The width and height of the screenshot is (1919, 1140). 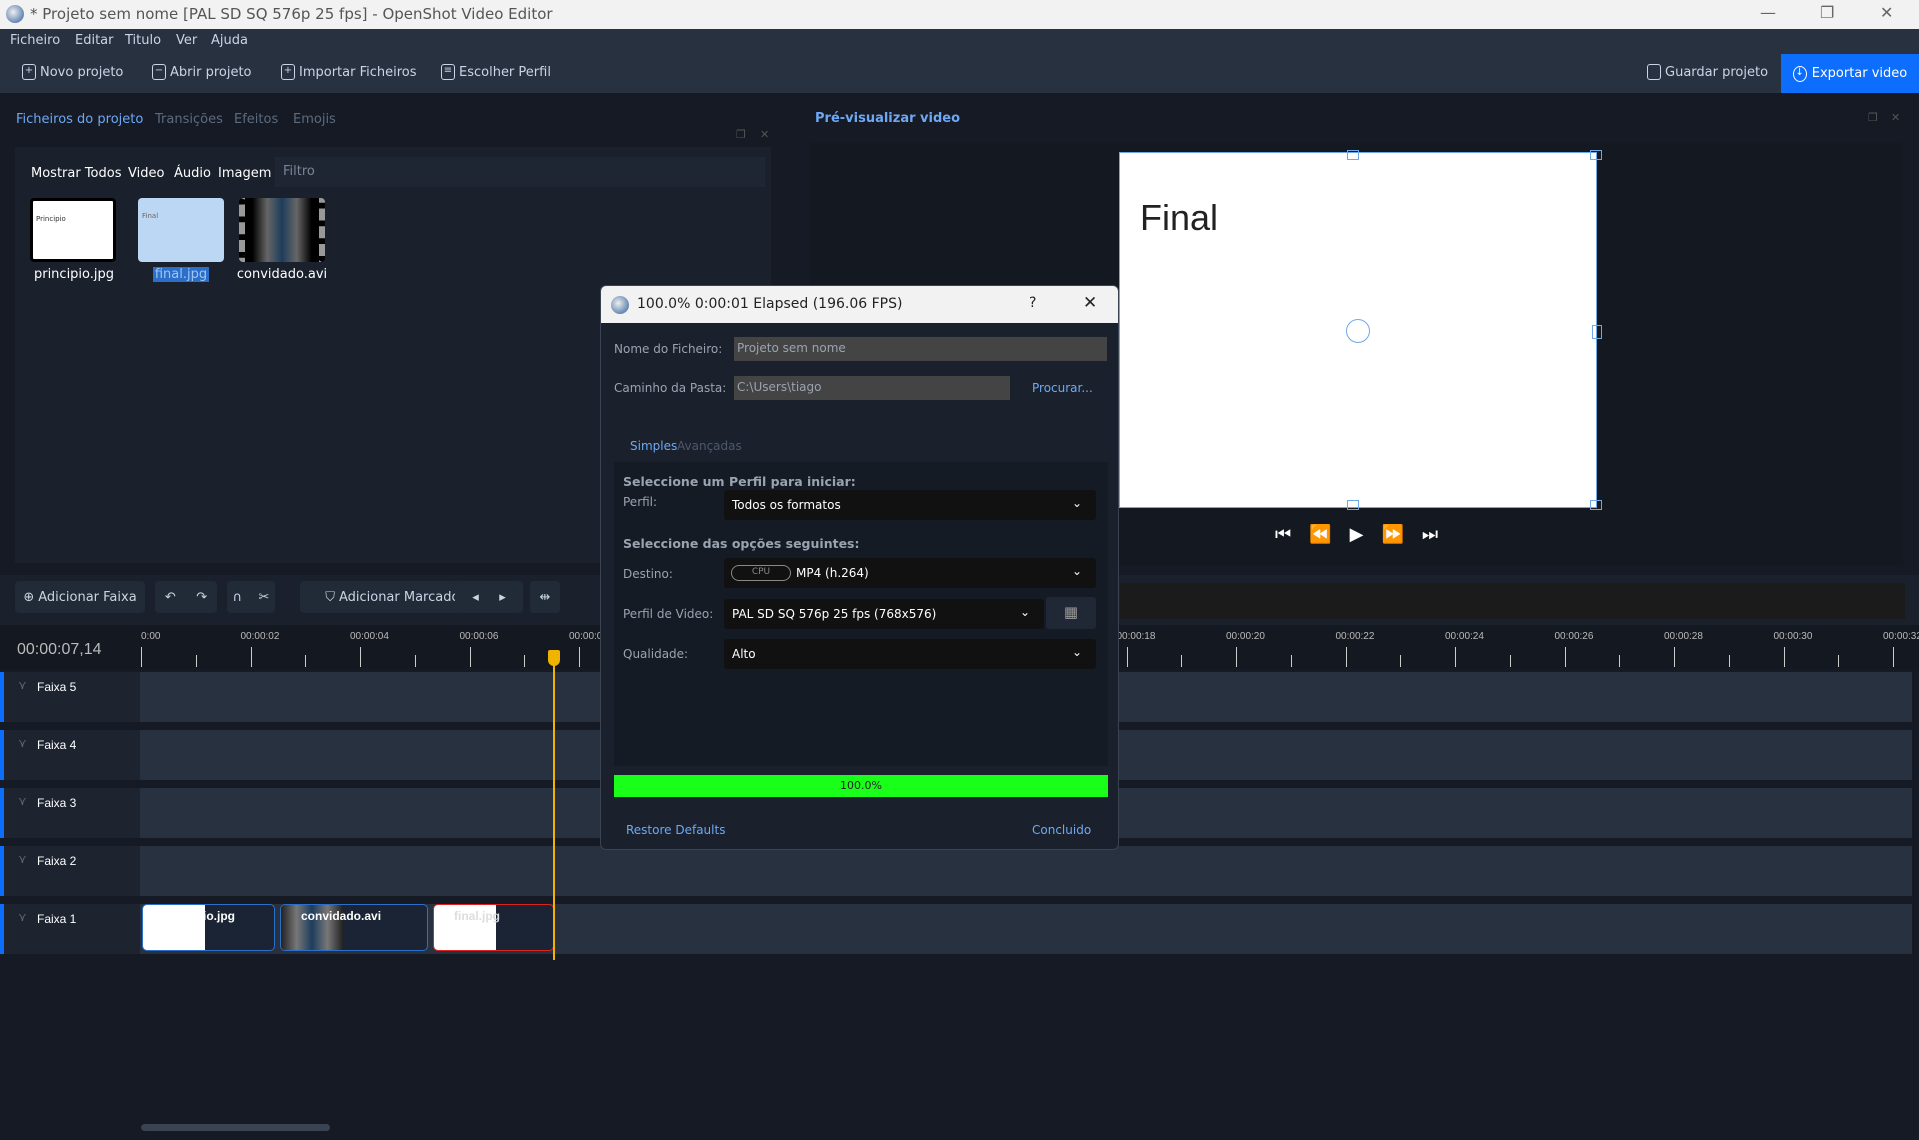 I want to click on save-project-button: Guardar projeto, so click(x=1707, y=72).